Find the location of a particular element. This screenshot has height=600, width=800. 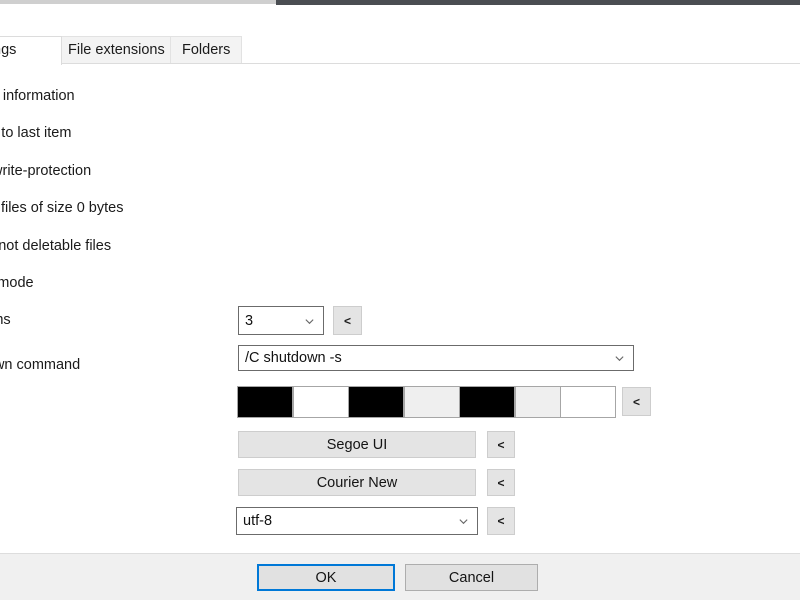

tab-file-extensions-label: File extensions is located at coordinates (116, 50).